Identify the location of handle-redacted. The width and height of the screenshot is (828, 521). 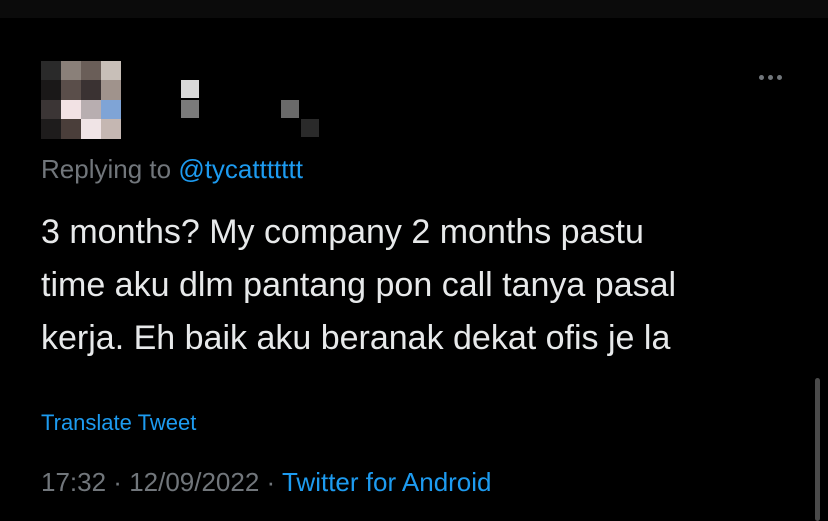
(290, 109).